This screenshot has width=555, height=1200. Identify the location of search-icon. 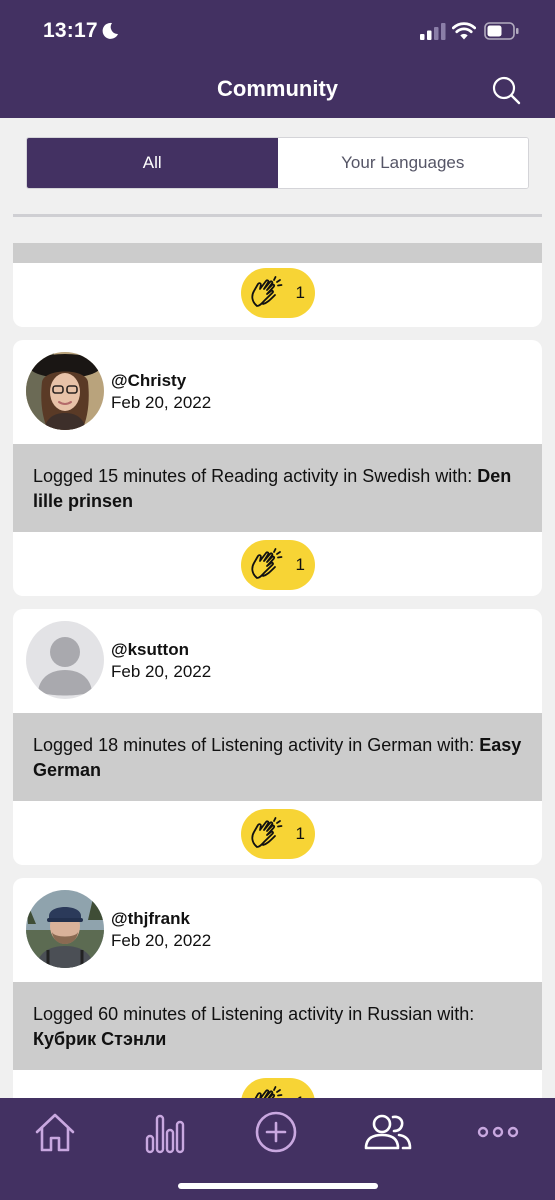
(506, 90).